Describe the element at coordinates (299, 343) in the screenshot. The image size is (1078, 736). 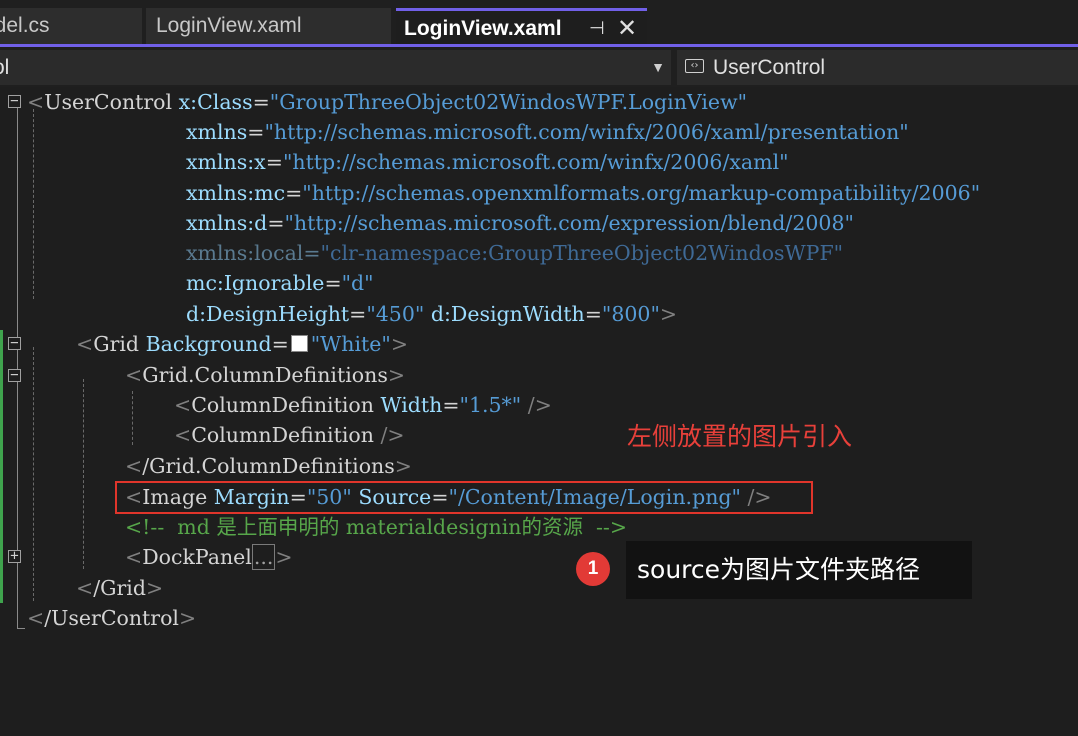
I see `color-swatch` at that location.